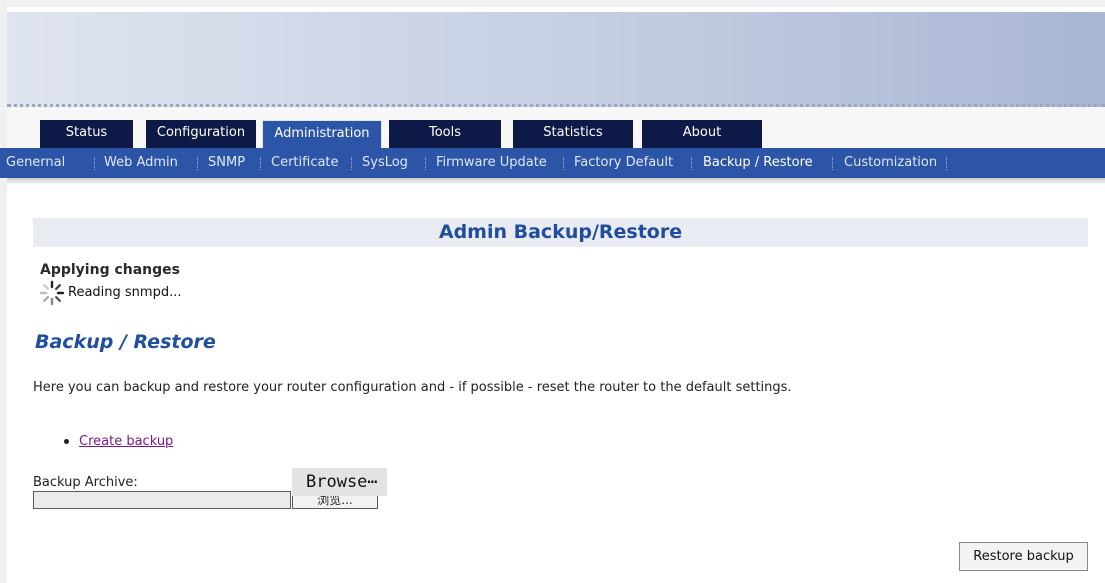  I want to click on create-backup-link: Create backup, so click(126, 441).